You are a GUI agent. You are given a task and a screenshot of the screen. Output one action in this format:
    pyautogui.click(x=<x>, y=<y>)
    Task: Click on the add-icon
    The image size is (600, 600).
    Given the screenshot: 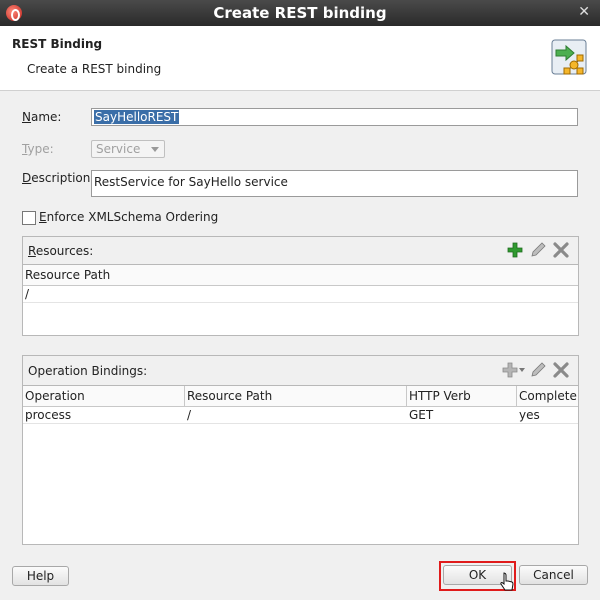 What is the action you would take?
    pyautogui.click(x=515, y=250)
    